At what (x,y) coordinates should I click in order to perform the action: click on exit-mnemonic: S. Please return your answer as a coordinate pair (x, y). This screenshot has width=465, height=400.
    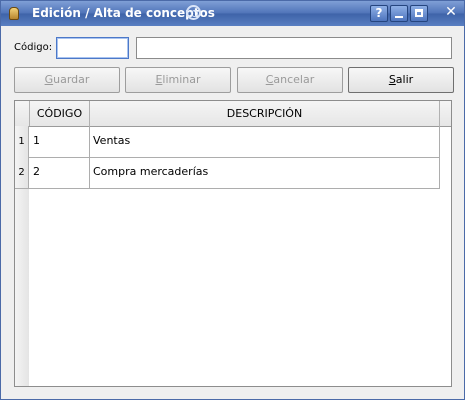
    Looking at the image, I should click on (392, 79).